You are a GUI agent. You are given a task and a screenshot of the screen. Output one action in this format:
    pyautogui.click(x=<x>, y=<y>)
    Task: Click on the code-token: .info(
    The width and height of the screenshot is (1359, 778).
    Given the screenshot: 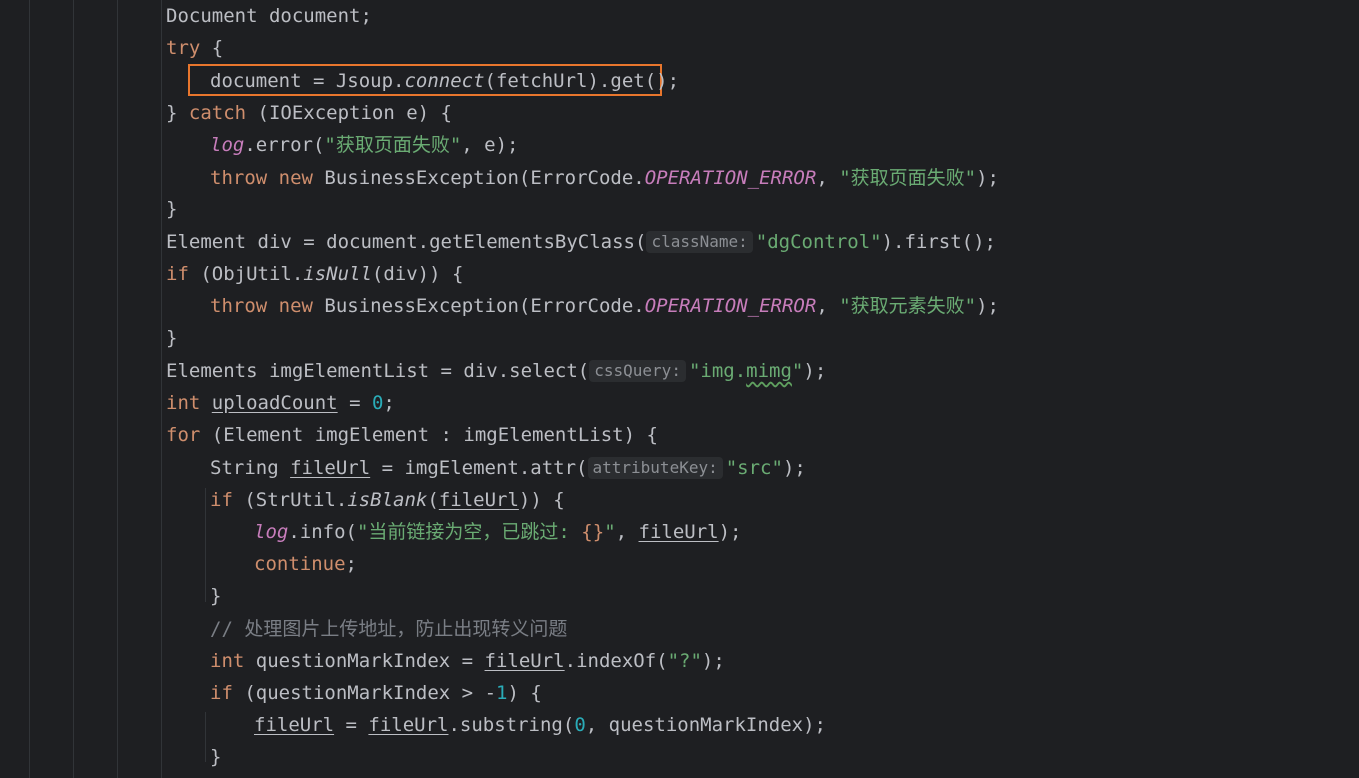 What is the action you would take?
    pyautogui.click(x=322, y=532)
    